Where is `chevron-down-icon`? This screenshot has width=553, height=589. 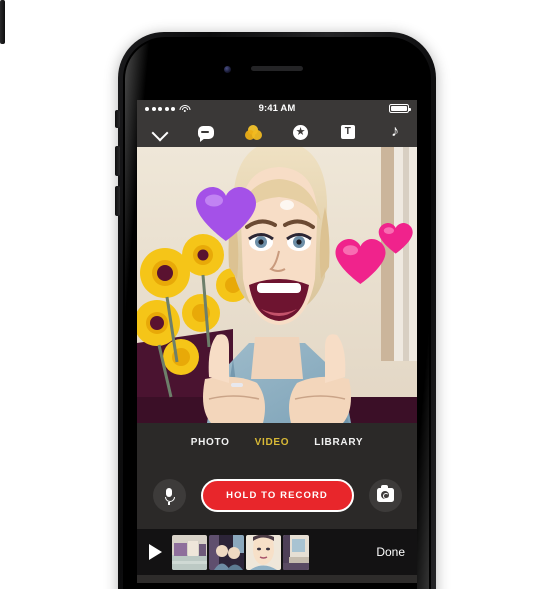
chevron-down-icon is located at coordinates (159, 132).